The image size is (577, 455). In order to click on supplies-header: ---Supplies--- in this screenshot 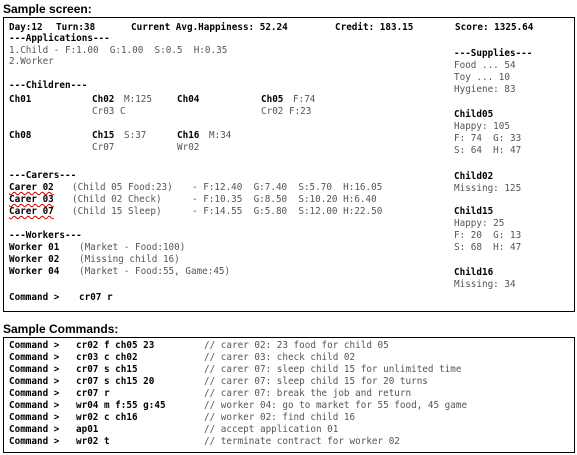, I will do `click(493, 53)`.